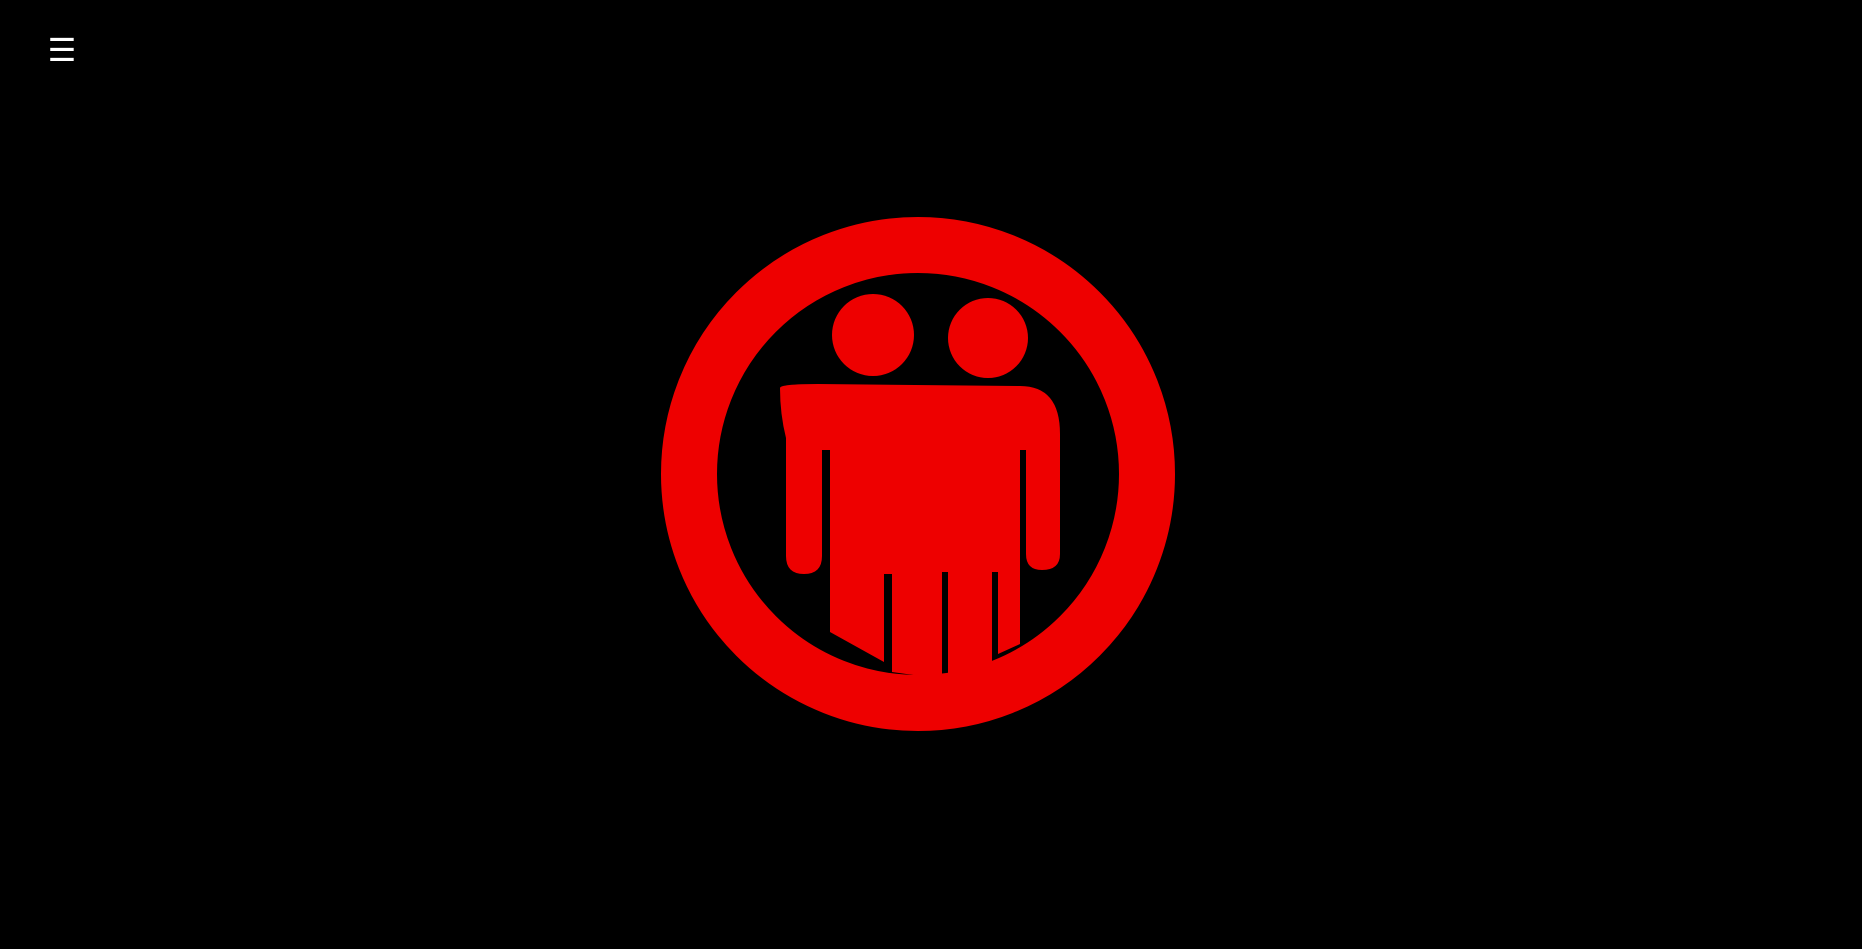 Image resolution: width=1862 pixels, height=949 pixels. What do you see at coordinates (62, 50) in the screenshot?
I see `hamburger-menu-icon: ☰` at bounding box center [62, 50].